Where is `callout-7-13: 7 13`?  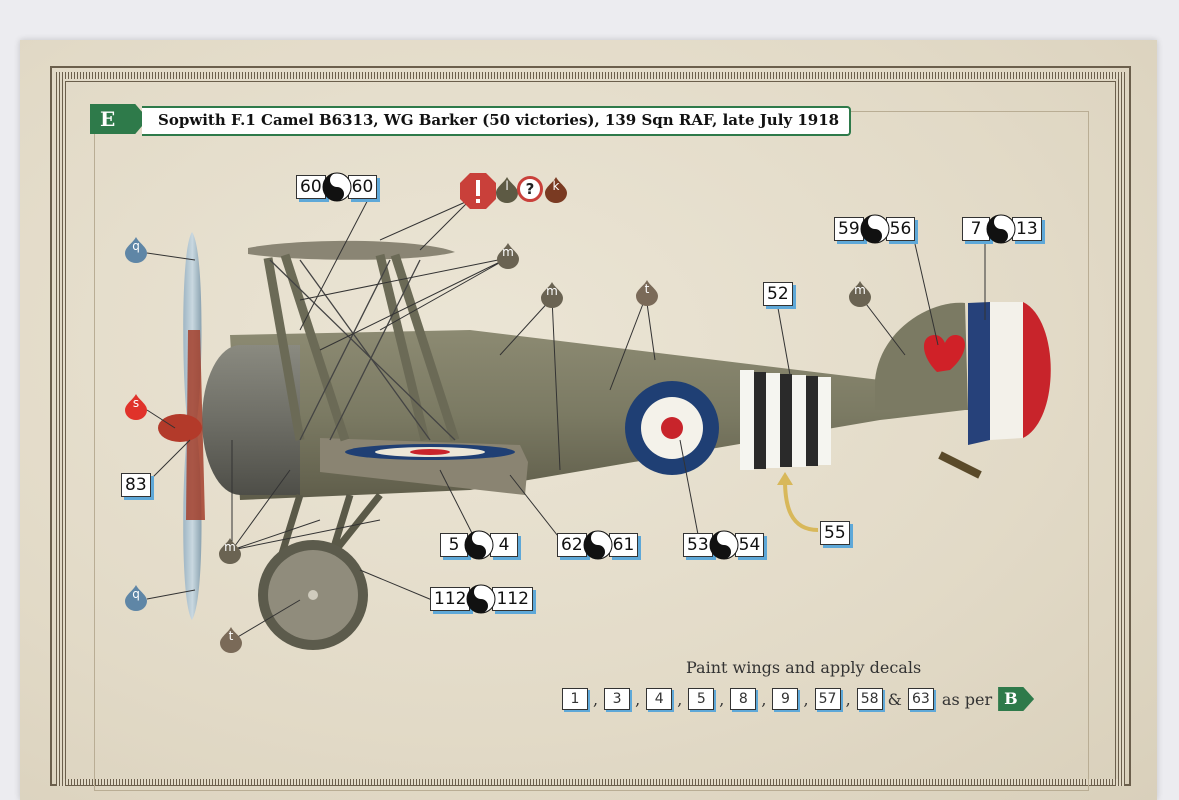 callout-7-13: 7 13 is located at coordinates (1002, 229).